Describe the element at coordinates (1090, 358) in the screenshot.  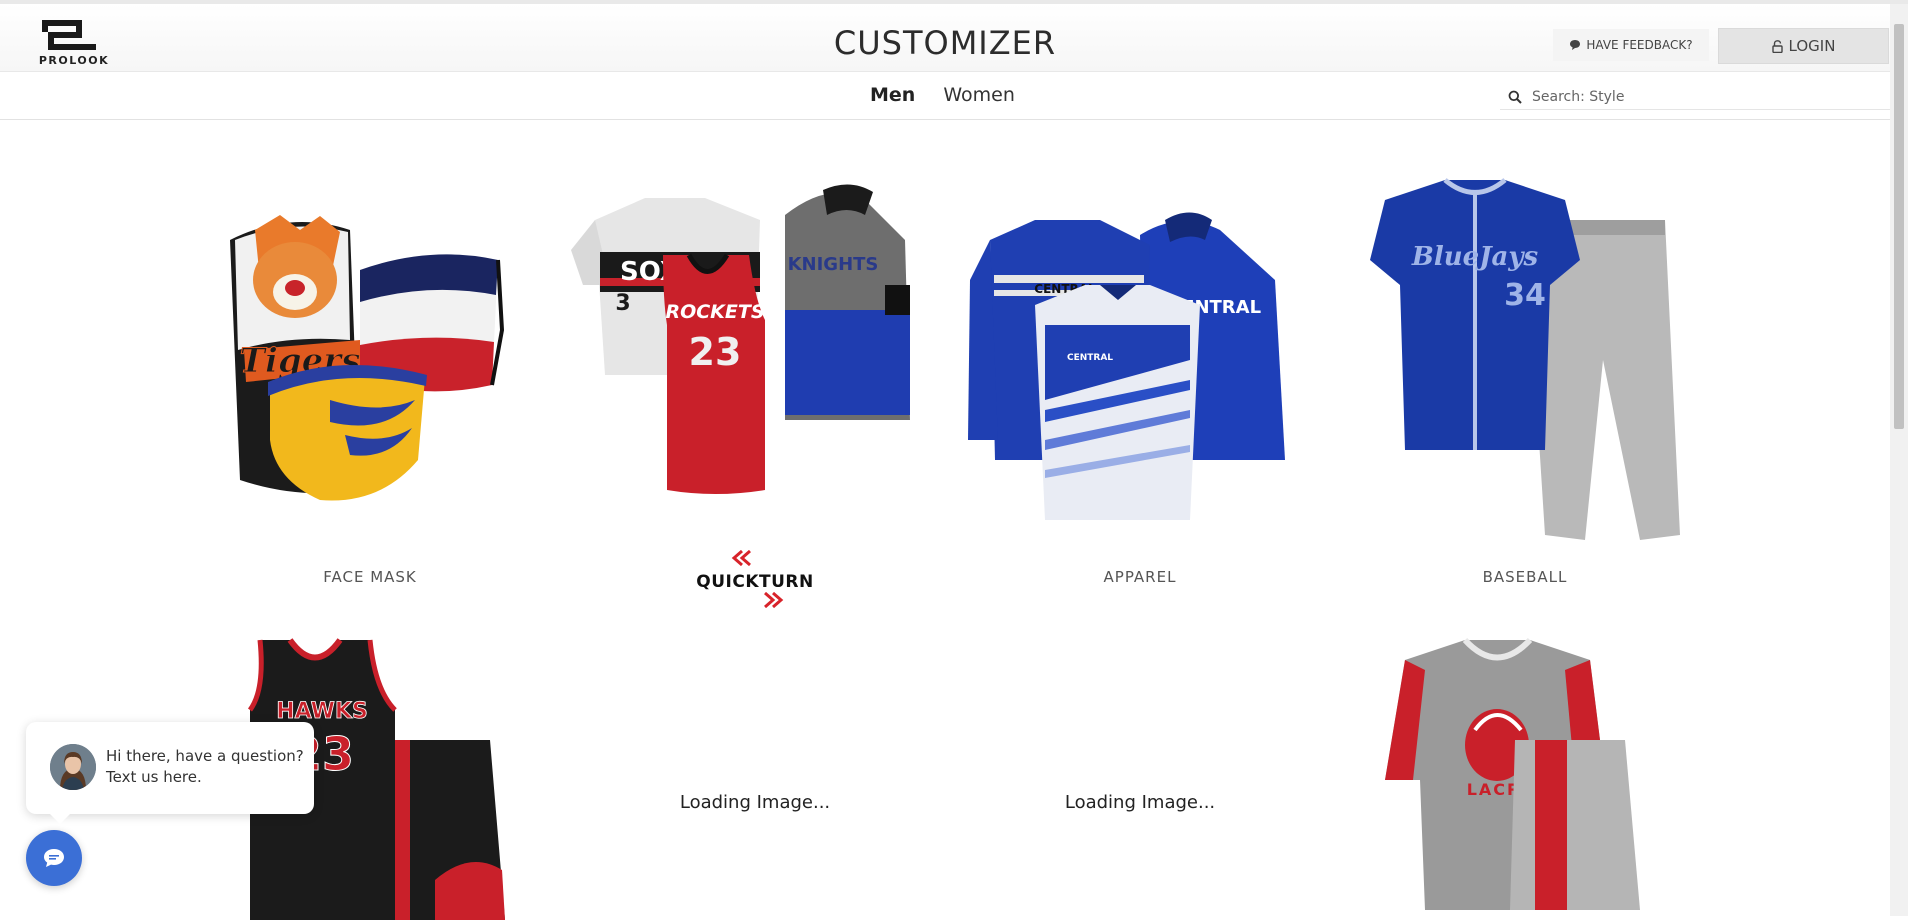
I see `central-polo-art-text: CENTRAL` at that location.